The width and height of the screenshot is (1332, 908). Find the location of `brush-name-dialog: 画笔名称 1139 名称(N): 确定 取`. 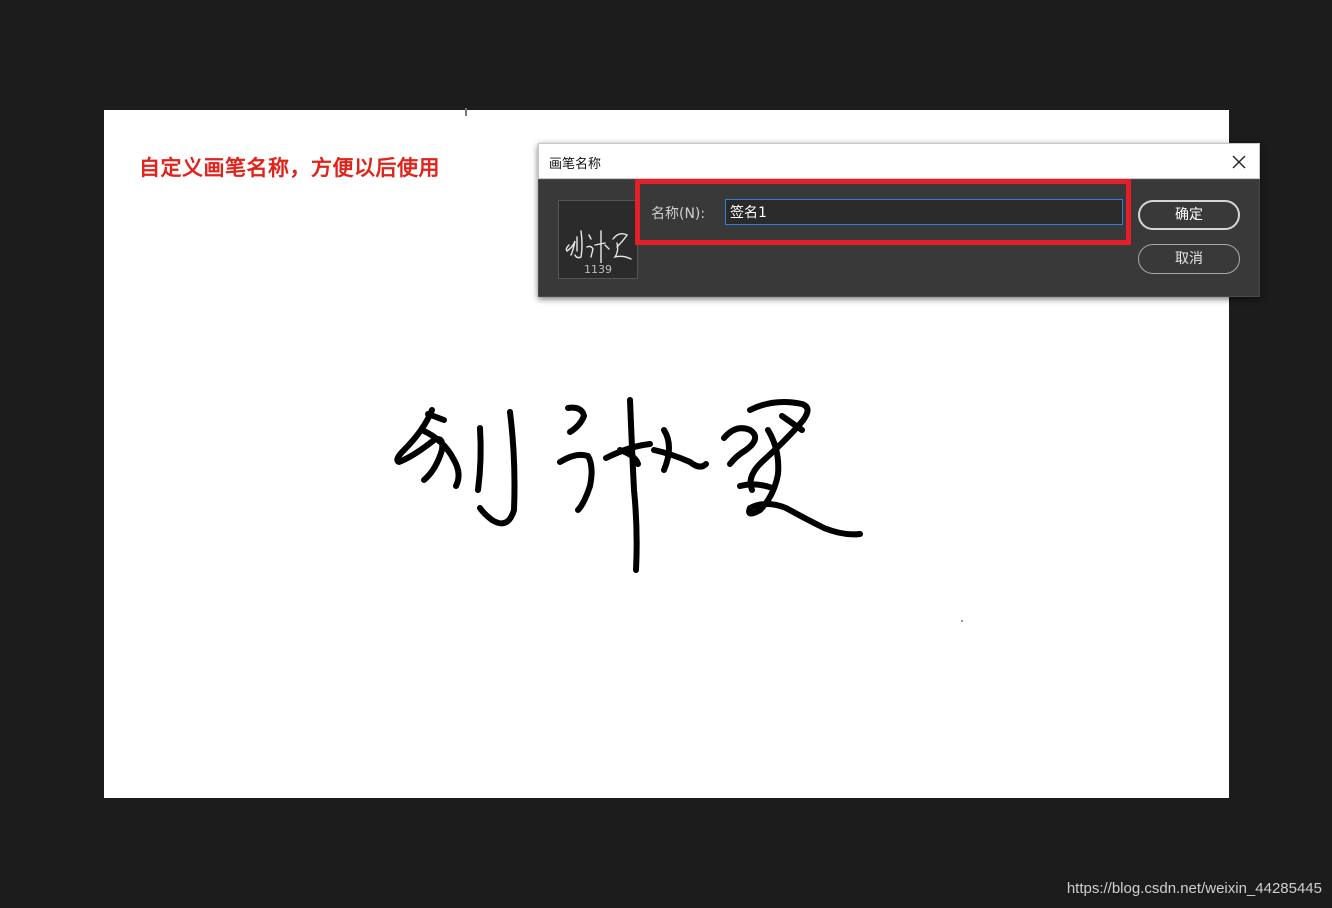

brush-name-dialog: 画笔名称 1139 名称(N): 确定 取 is located at coordinates (899, 220).